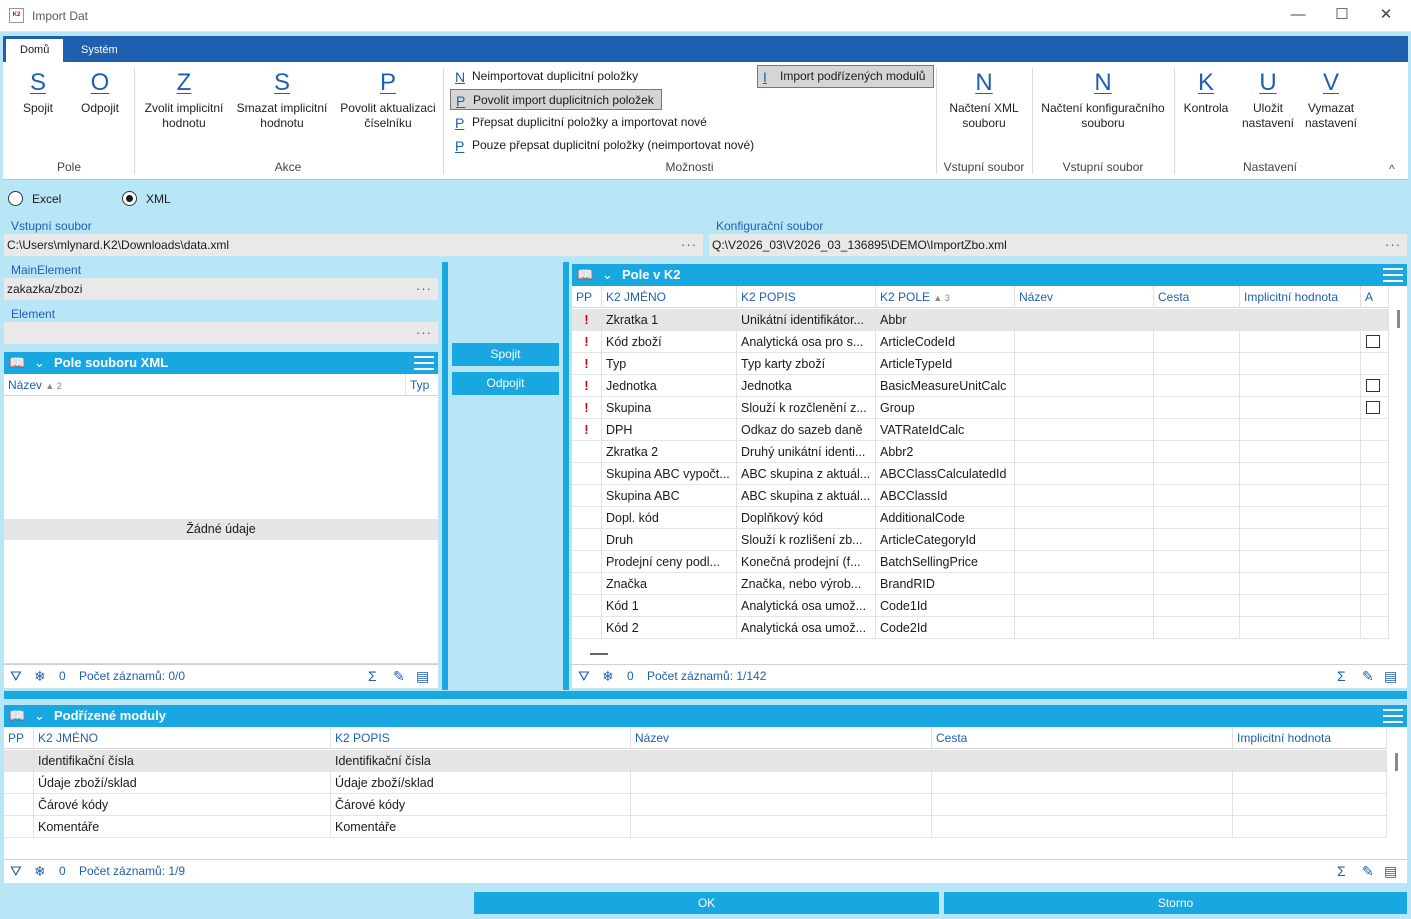  I want to click on nacteni-konfigurace-button: N Načtení konfiguračního souboru, so click(1103, 100).